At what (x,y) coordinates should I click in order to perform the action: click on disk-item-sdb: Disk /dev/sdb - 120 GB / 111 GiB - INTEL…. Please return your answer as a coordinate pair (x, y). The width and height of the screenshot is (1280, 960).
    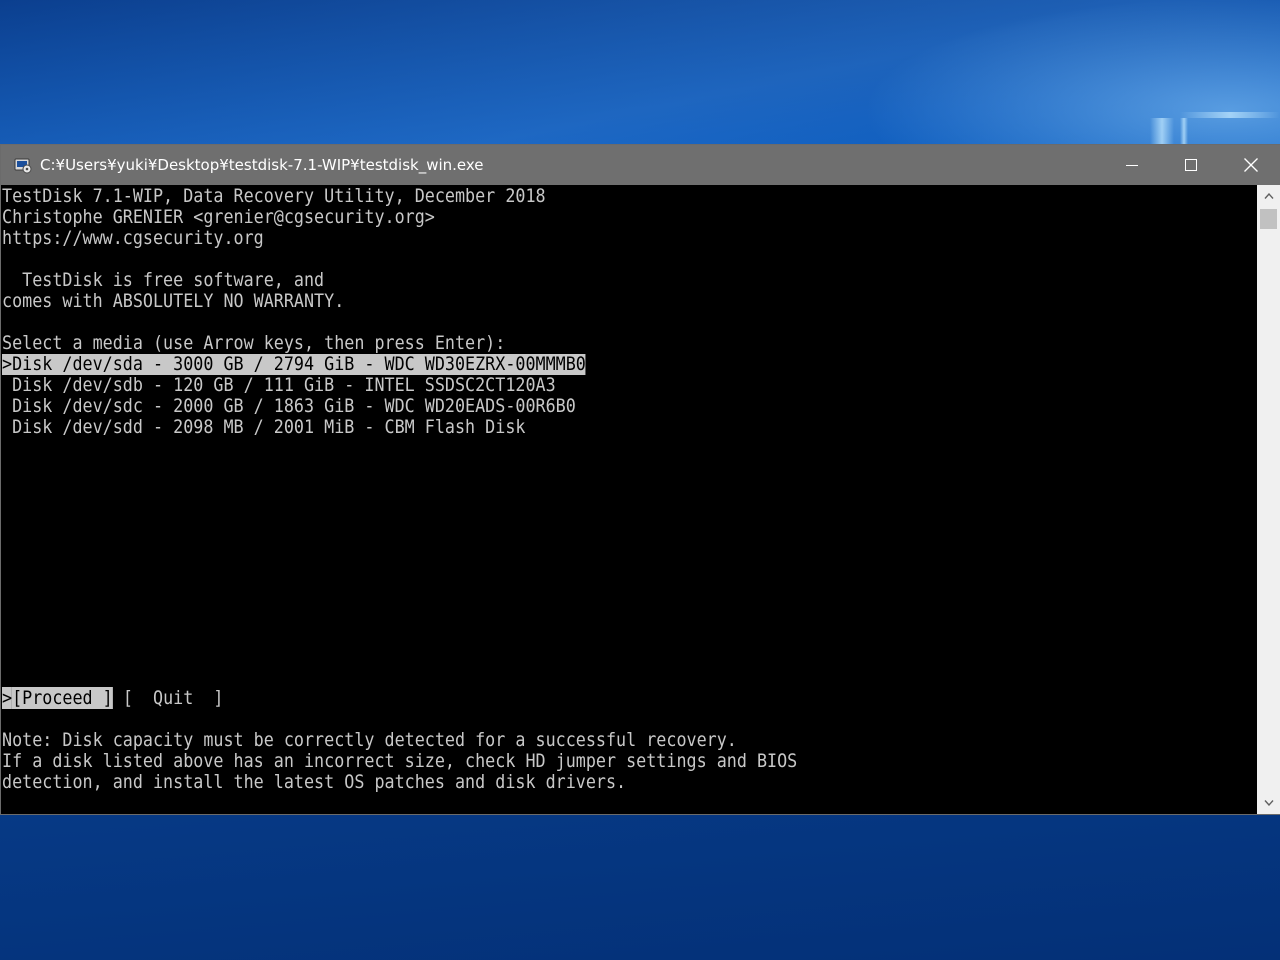
    Looking at the image, I should click on (279, 385).